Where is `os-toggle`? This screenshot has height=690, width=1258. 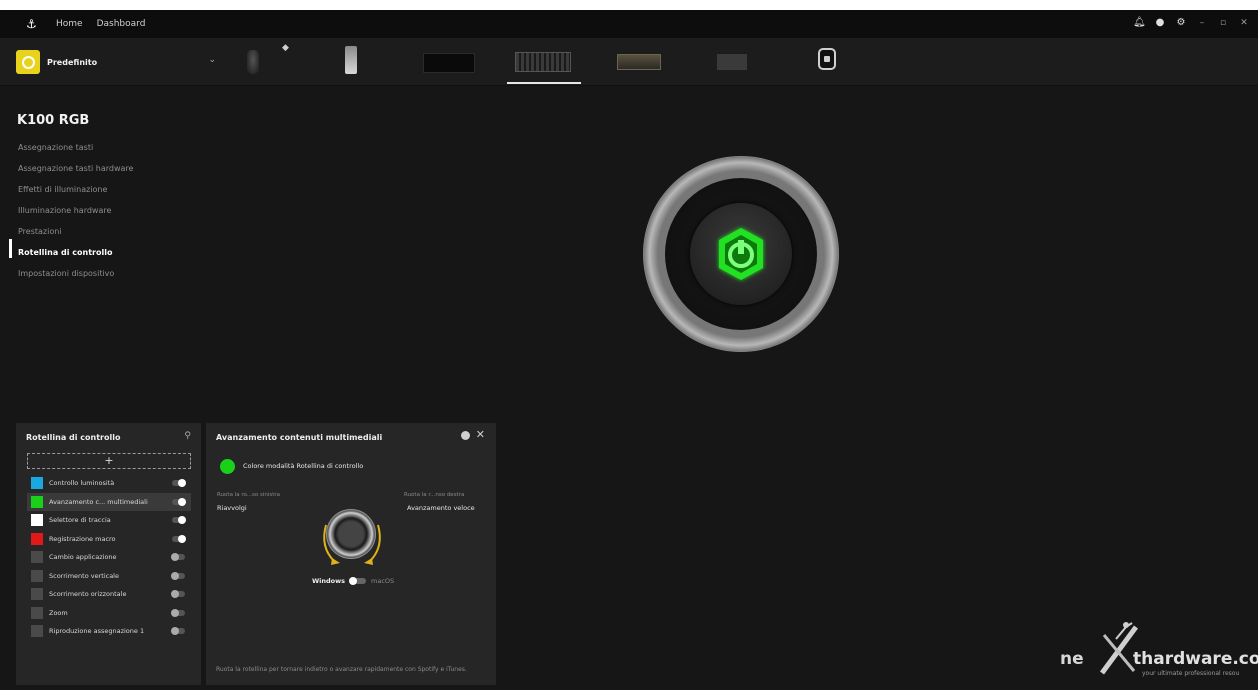 os-toggle is located at coordinates (358, 581).